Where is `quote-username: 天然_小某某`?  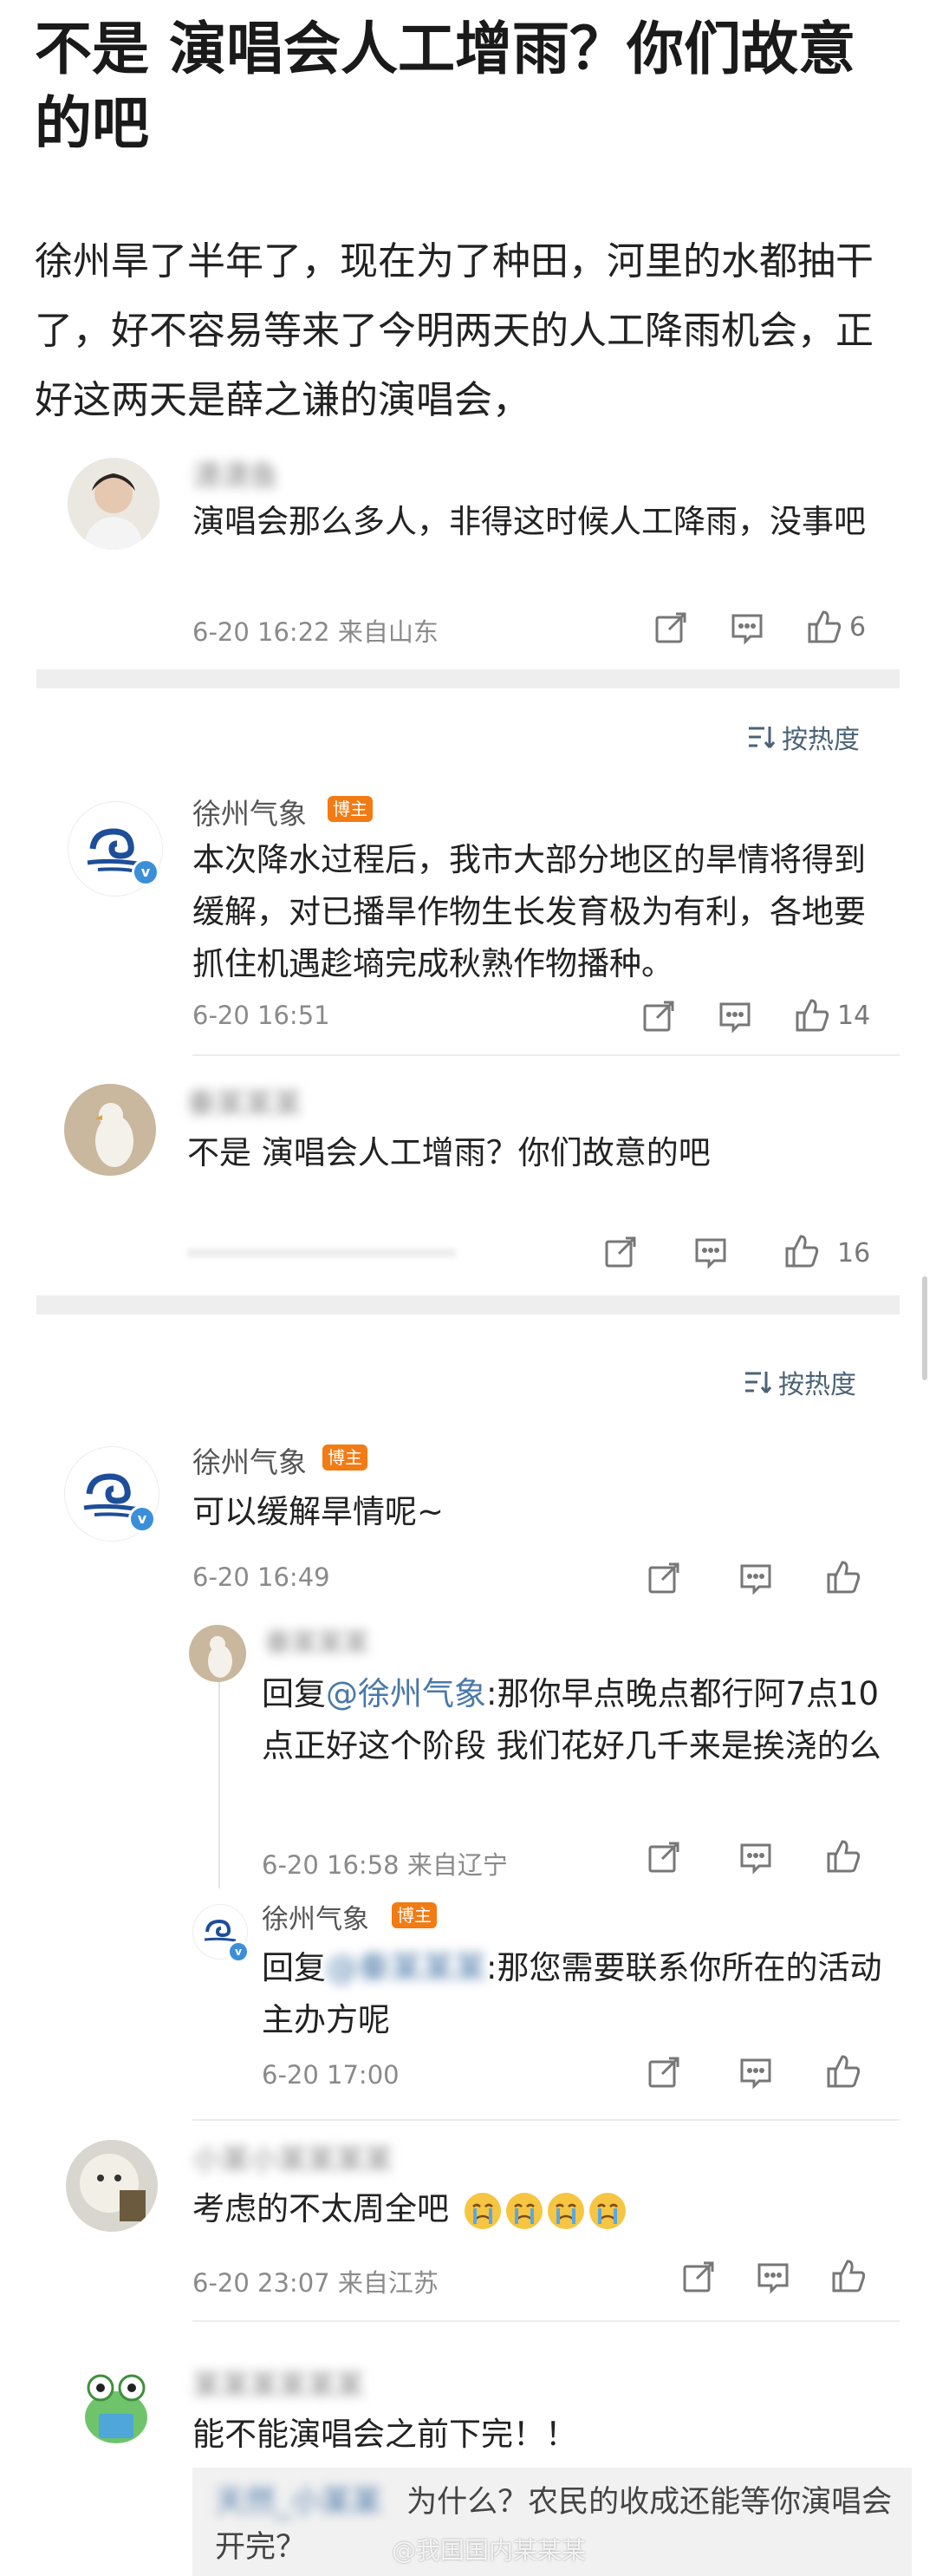 quote-username: 天然_小某某 is located at coordinates (306, 2502).